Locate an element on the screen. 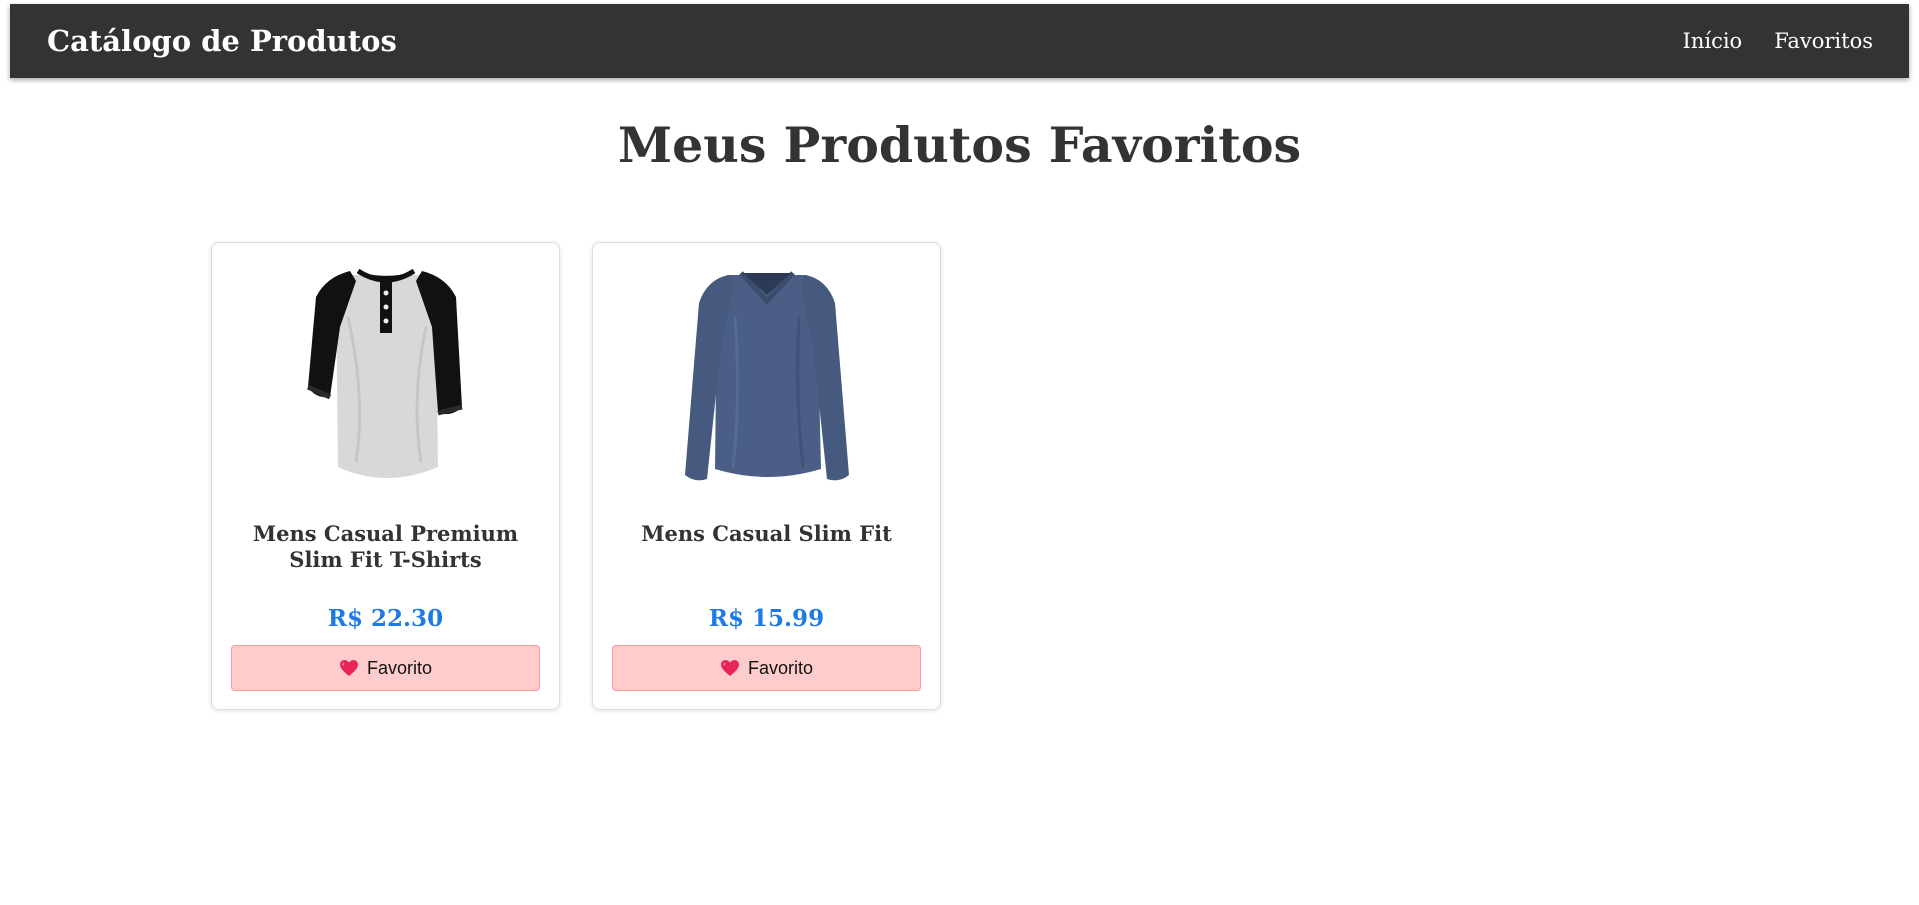 The image size is (1919, 905). product-price: R$ 15.99 is located at coordinates (766, 618).